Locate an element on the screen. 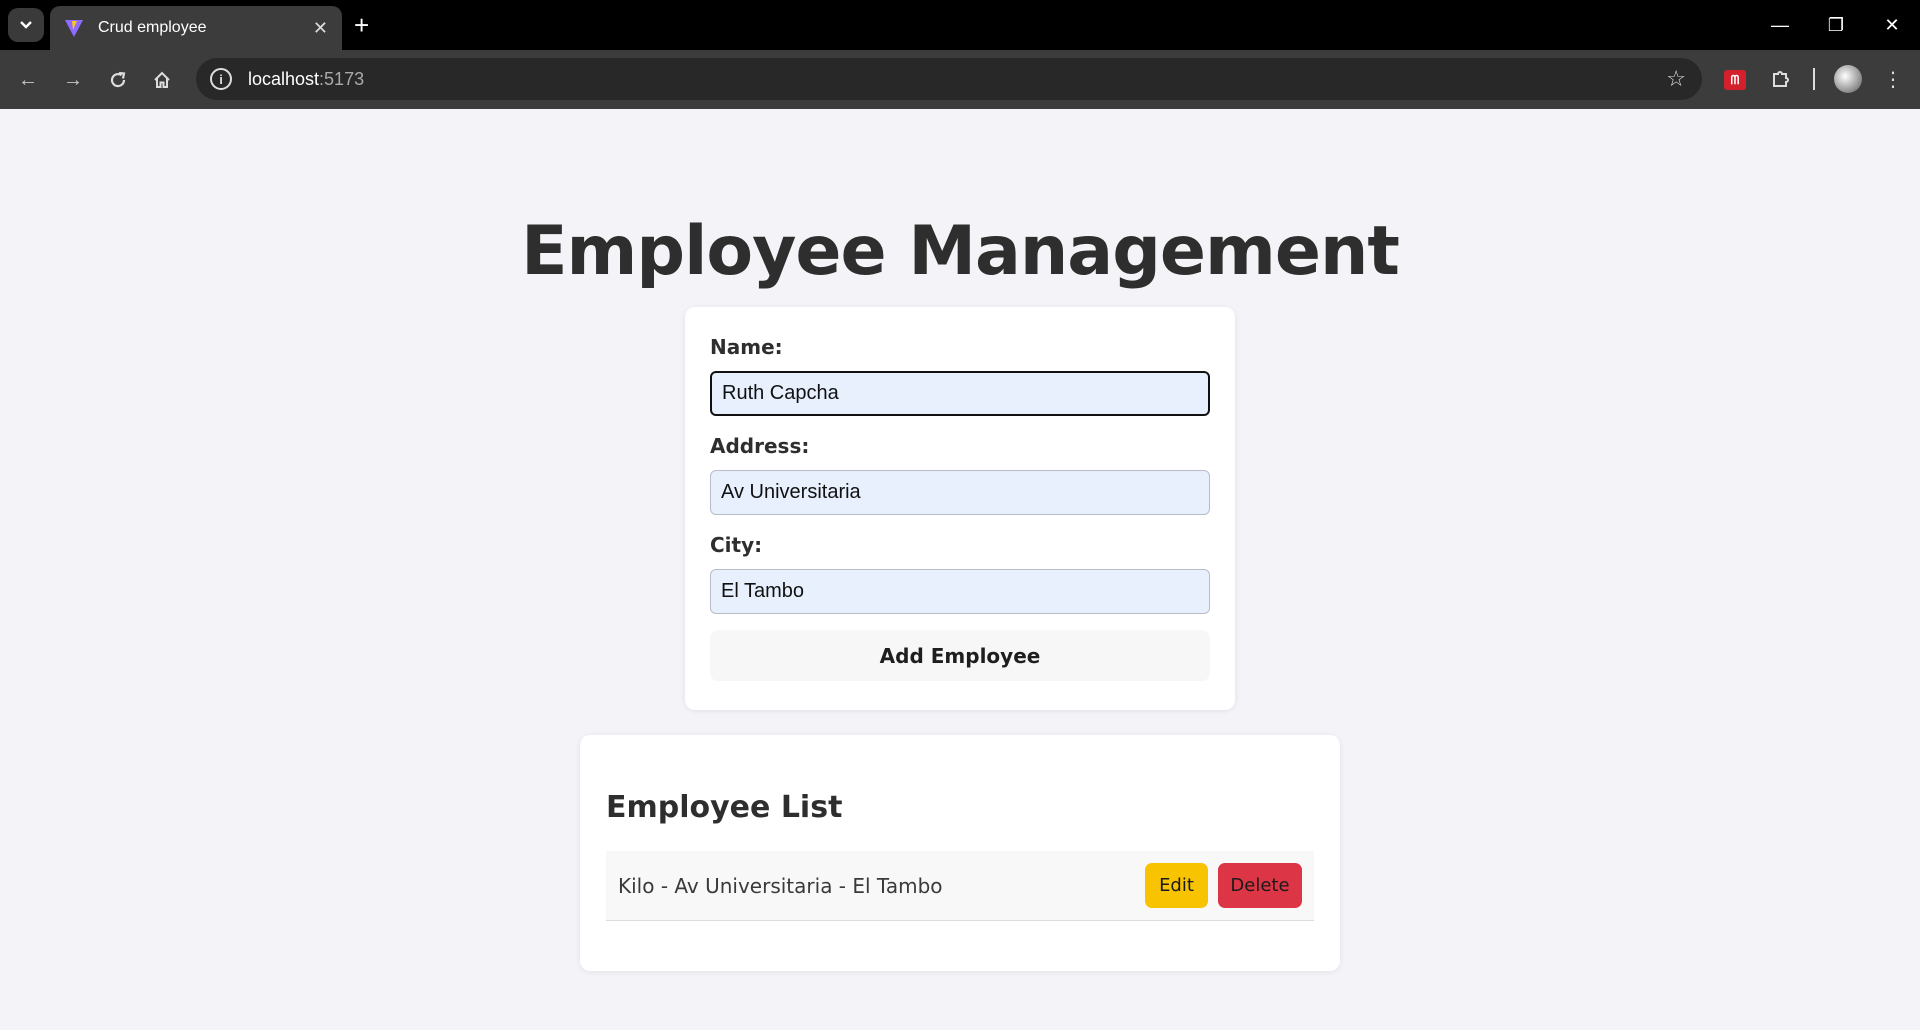  home-icon is located at coordinates (162, 80).